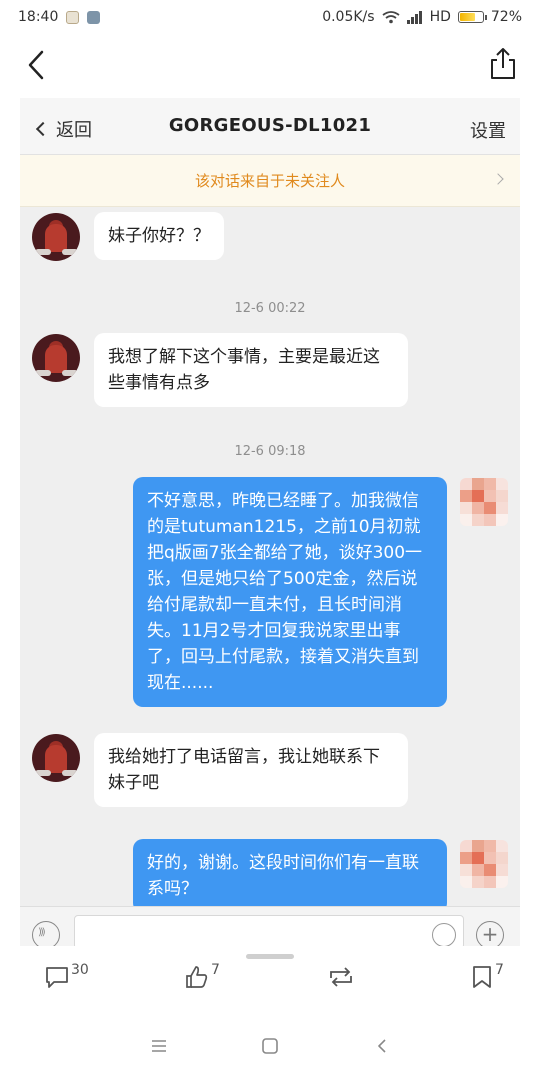 The height and width of the screenshot is (1080, 540). I want to click on message-bubble-incoming: 妹子你好？？, so click(159, 236).